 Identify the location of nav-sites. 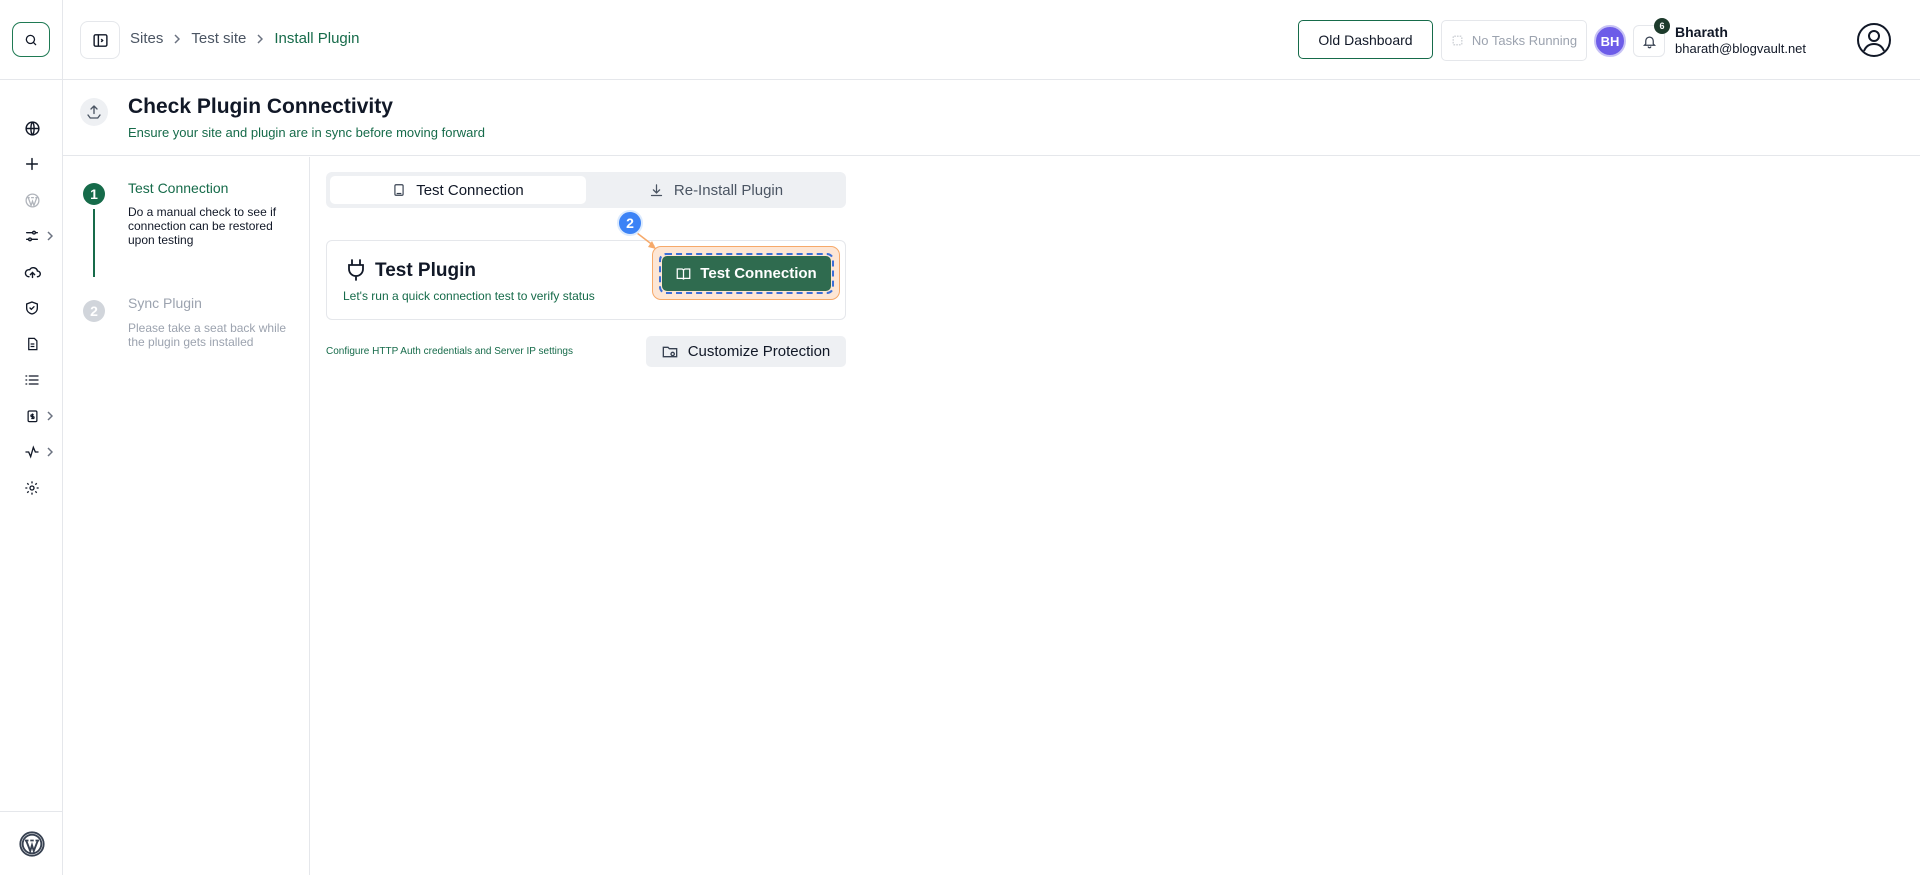
(32, 128).